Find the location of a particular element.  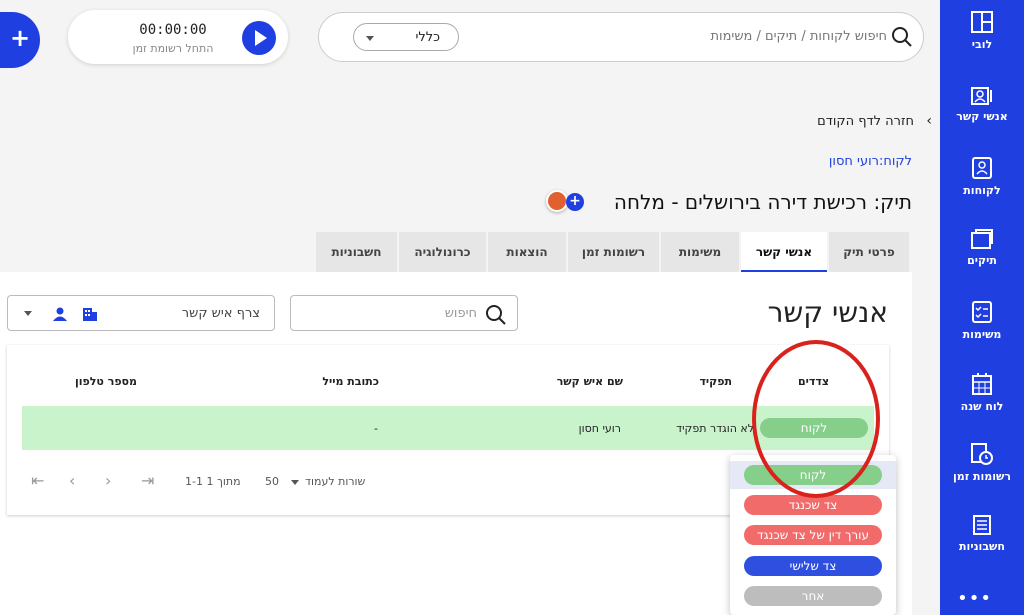

sidebar-item-tasks: משימות is located at coordinates (982, 330).